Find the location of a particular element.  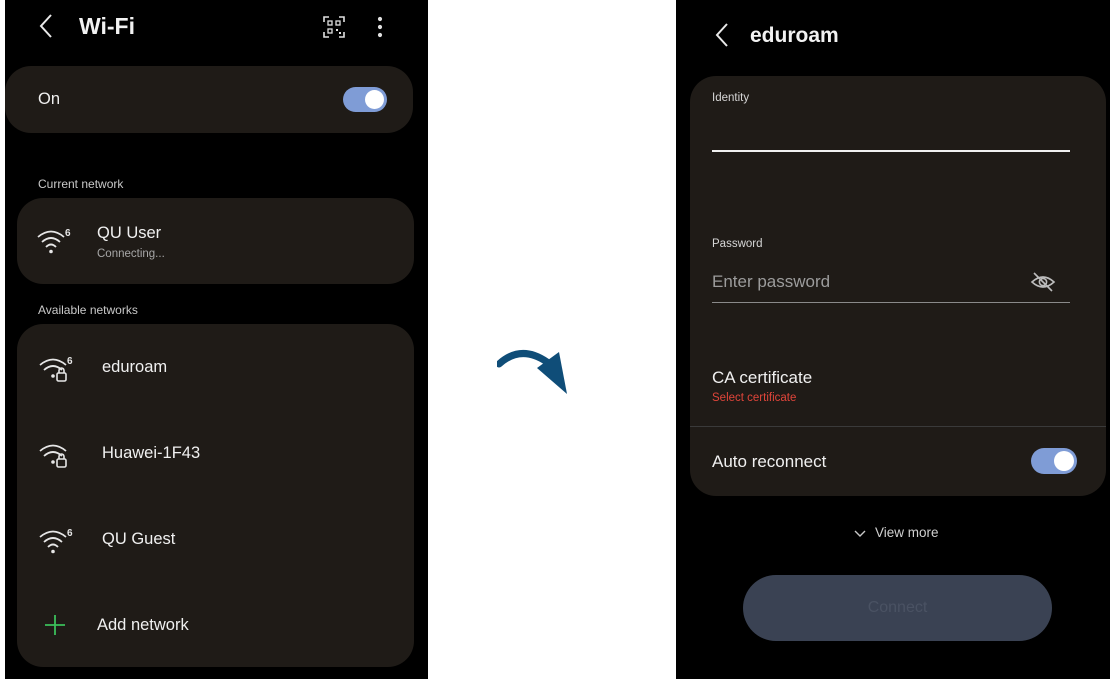

password-label: Password is located at coordinates (737, 244).